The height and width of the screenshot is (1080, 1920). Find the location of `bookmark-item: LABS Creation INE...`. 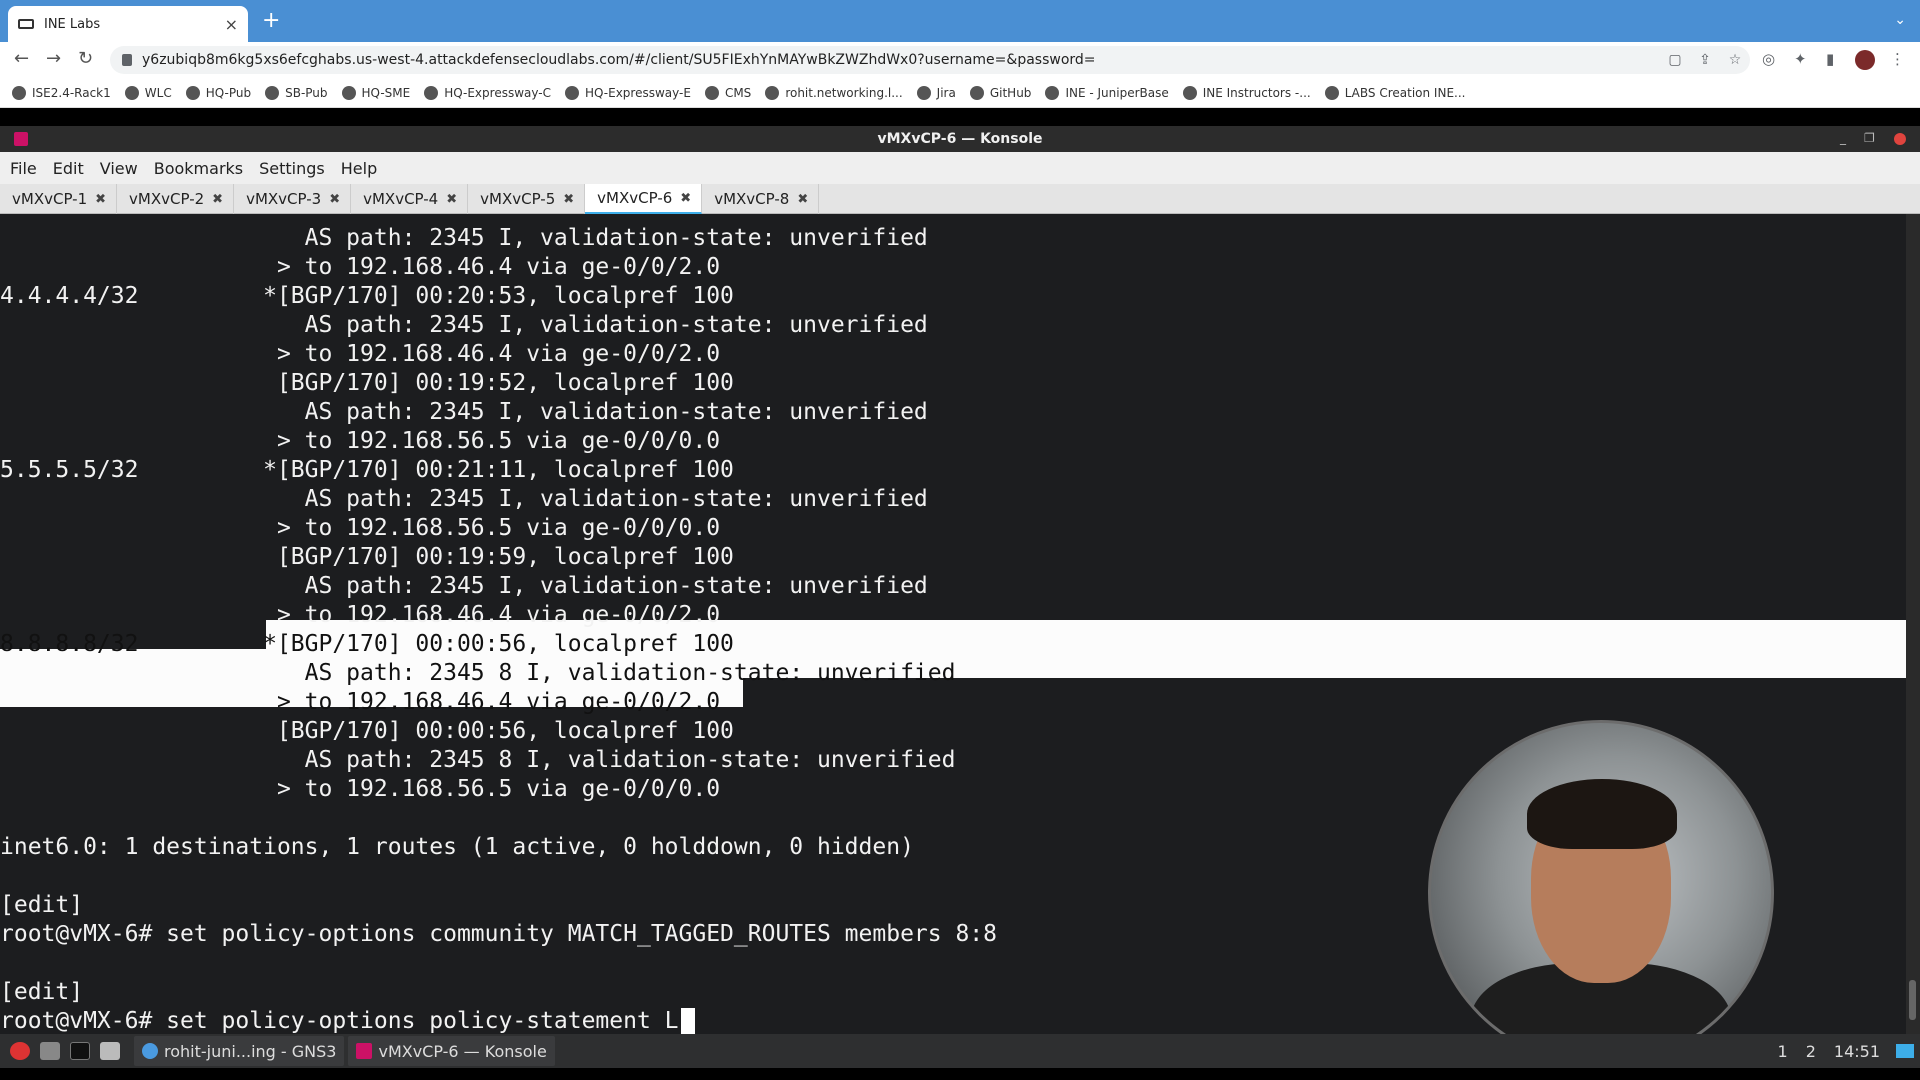

bookmark-item: LABS Creation INE... is located at coordinates (1394, 92).